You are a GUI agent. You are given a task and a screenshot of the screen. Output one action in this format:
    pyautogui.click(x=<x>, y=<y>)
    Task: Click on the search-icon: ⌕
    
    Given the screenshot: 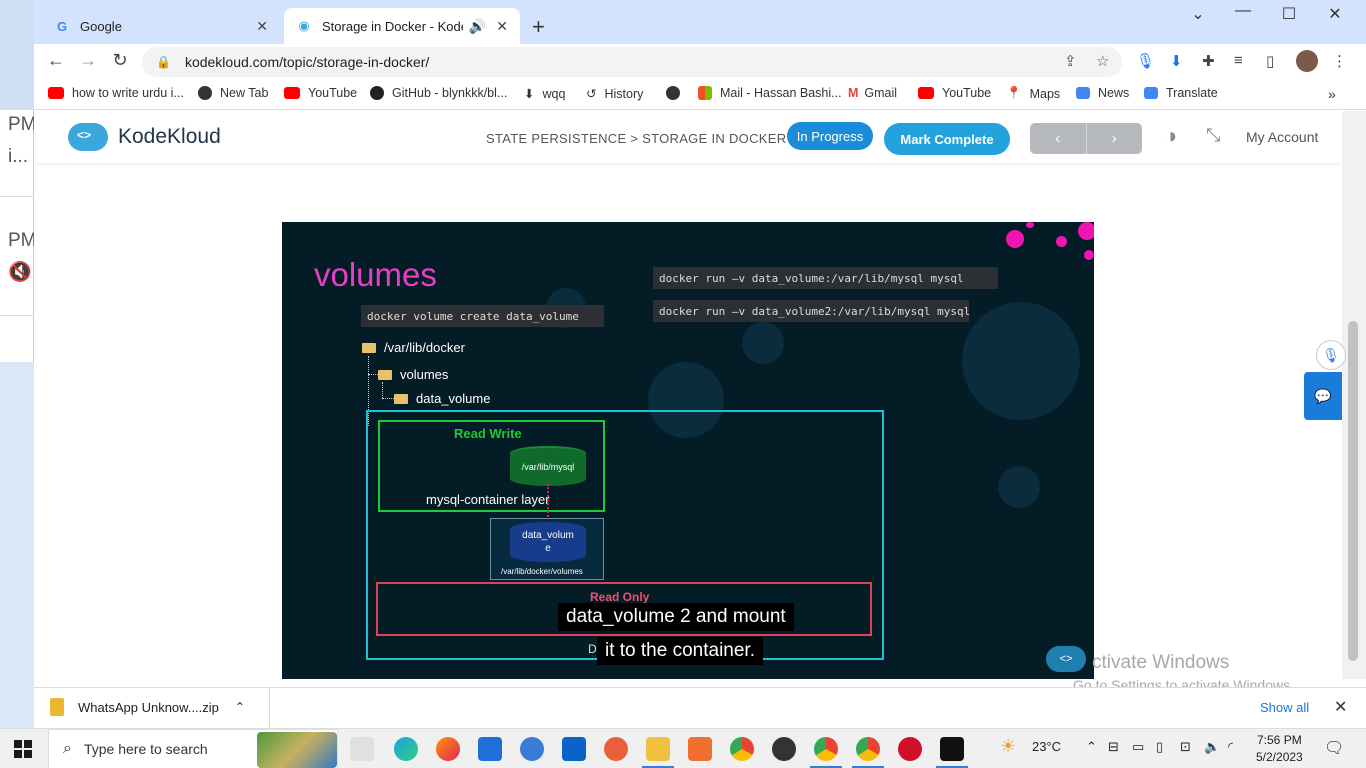 What is the action you would take?
    pyautogui.click(x=67, y=748)
    